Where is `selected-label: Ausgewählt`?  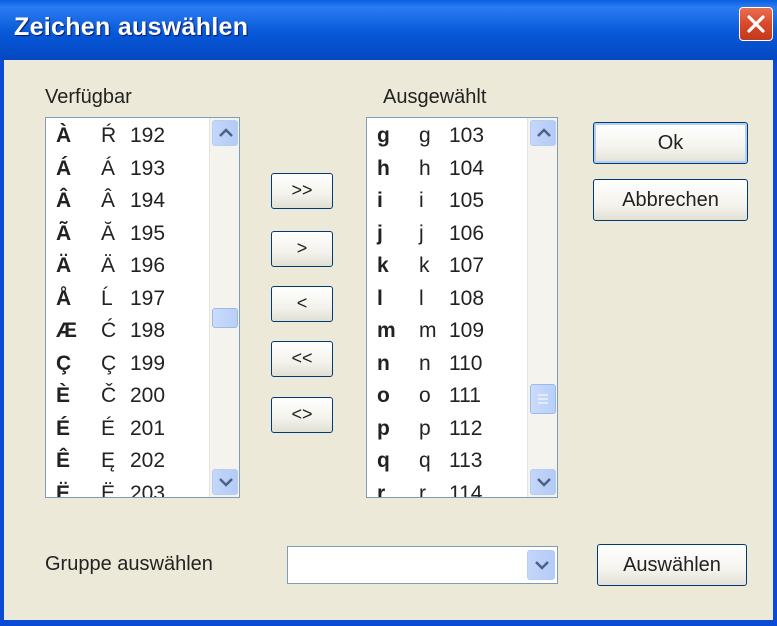 selected-label: Ausgewählt is located at coordinates (435, 97).